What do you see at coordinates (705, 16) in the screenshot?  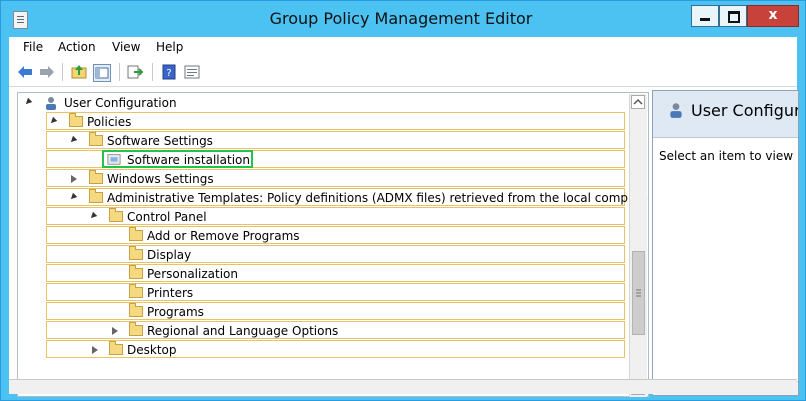 I see `minimize-button` at bounding box center [705, 16].